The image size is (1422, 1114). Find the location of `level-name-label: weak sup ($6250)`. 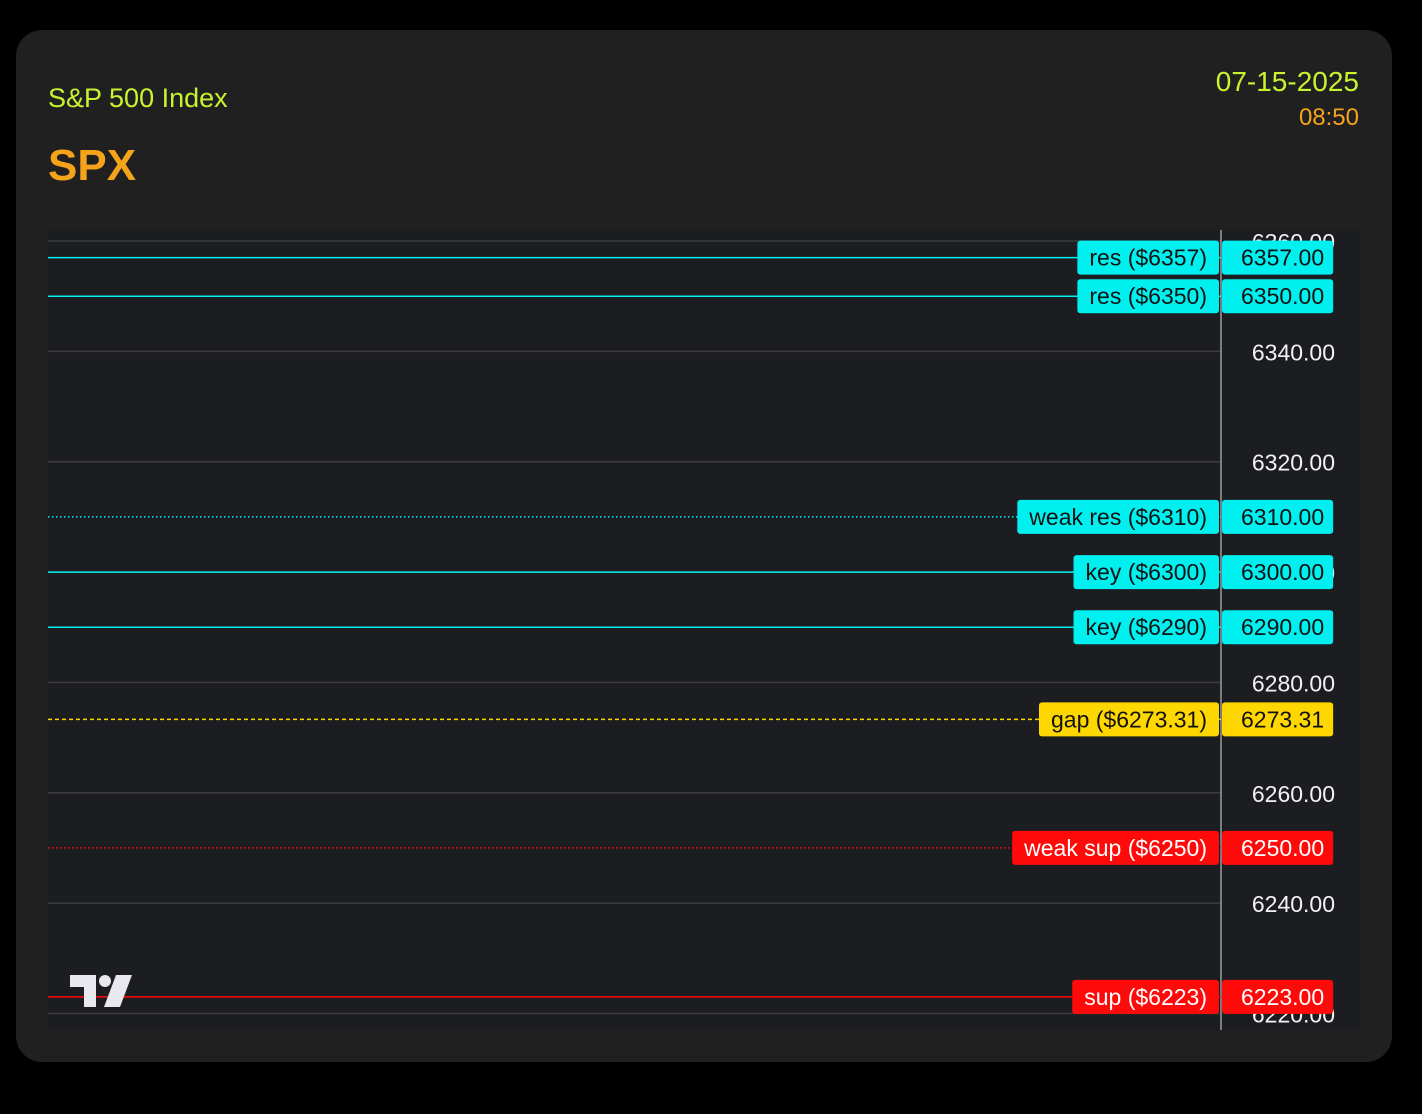

level-name-label: weak sup ($6250) is located at coordinates (1115, 848).